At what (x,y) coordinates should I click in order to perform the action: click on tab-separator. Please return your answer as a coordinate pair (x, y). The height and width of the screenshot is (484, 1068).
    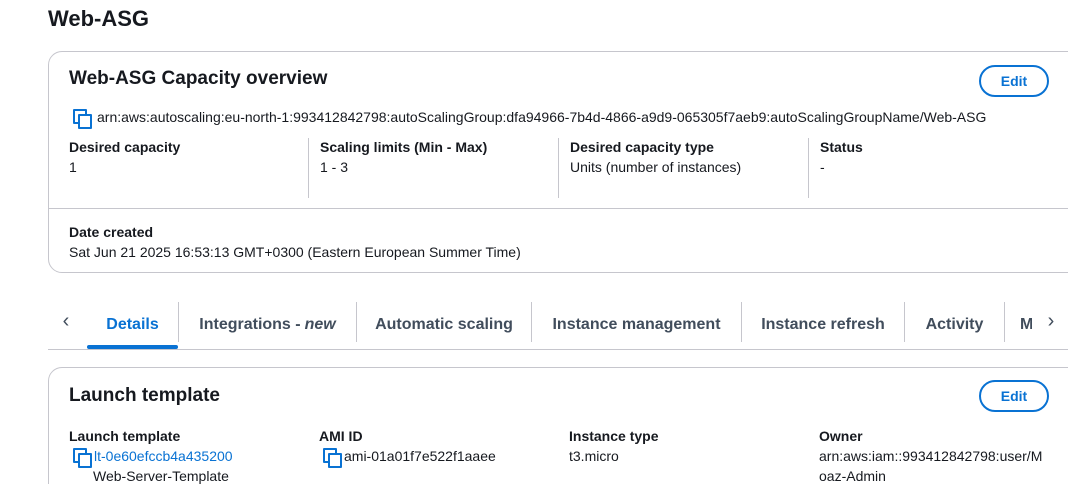
    Looking at the image, I should click on (1004, 322).